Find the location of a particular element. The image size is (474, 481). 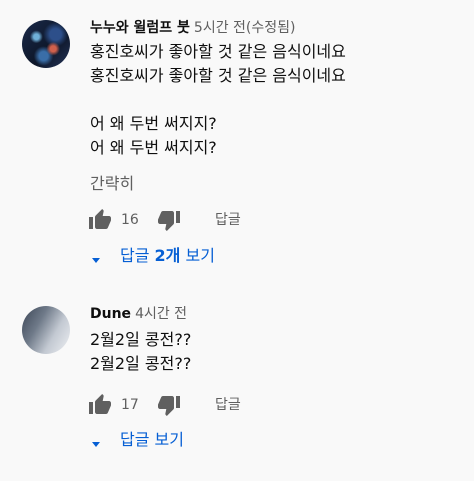

view-replies-suffix: 보기 is located at coordinates (197, 255).